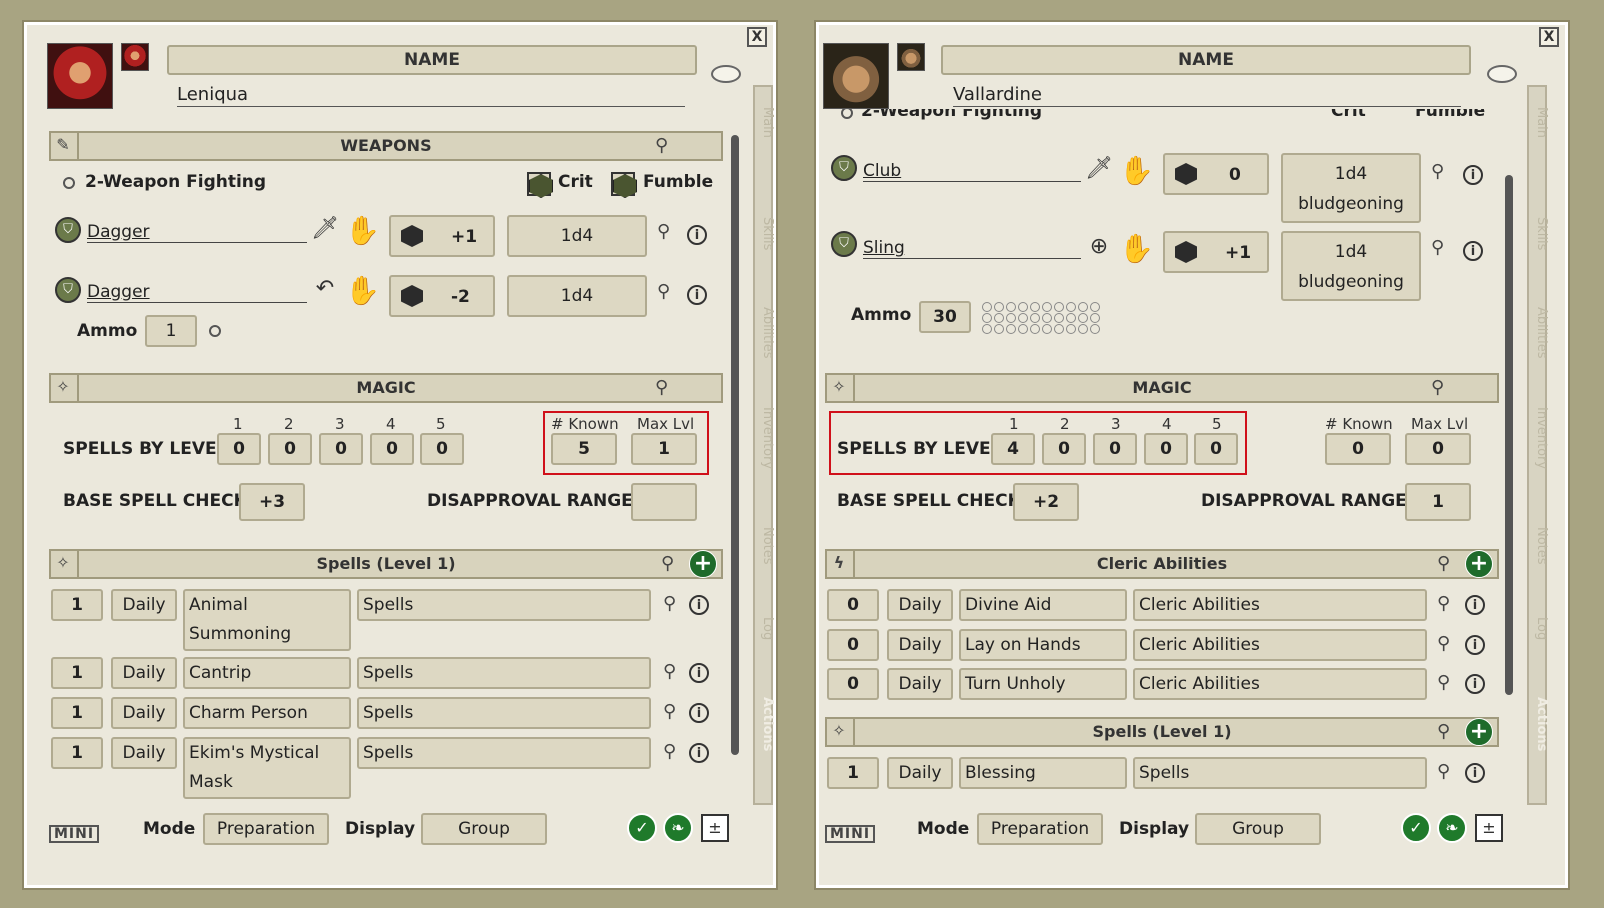  Describe the element at coordinates (1207, 95) in the screenshot. I see `name-field: Vallardine` at that location.